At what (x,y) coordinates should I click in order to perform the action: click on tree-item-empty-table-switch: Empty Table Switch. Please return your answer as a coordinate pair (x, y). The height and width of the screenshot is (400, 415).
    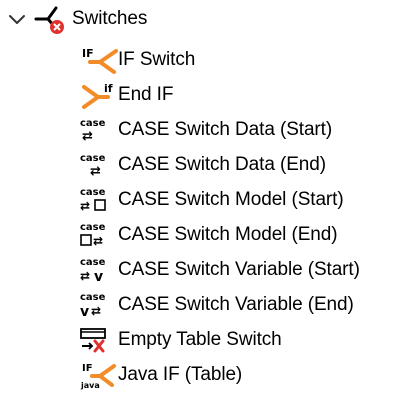
    Looking at the image, I should click on (181, 340).